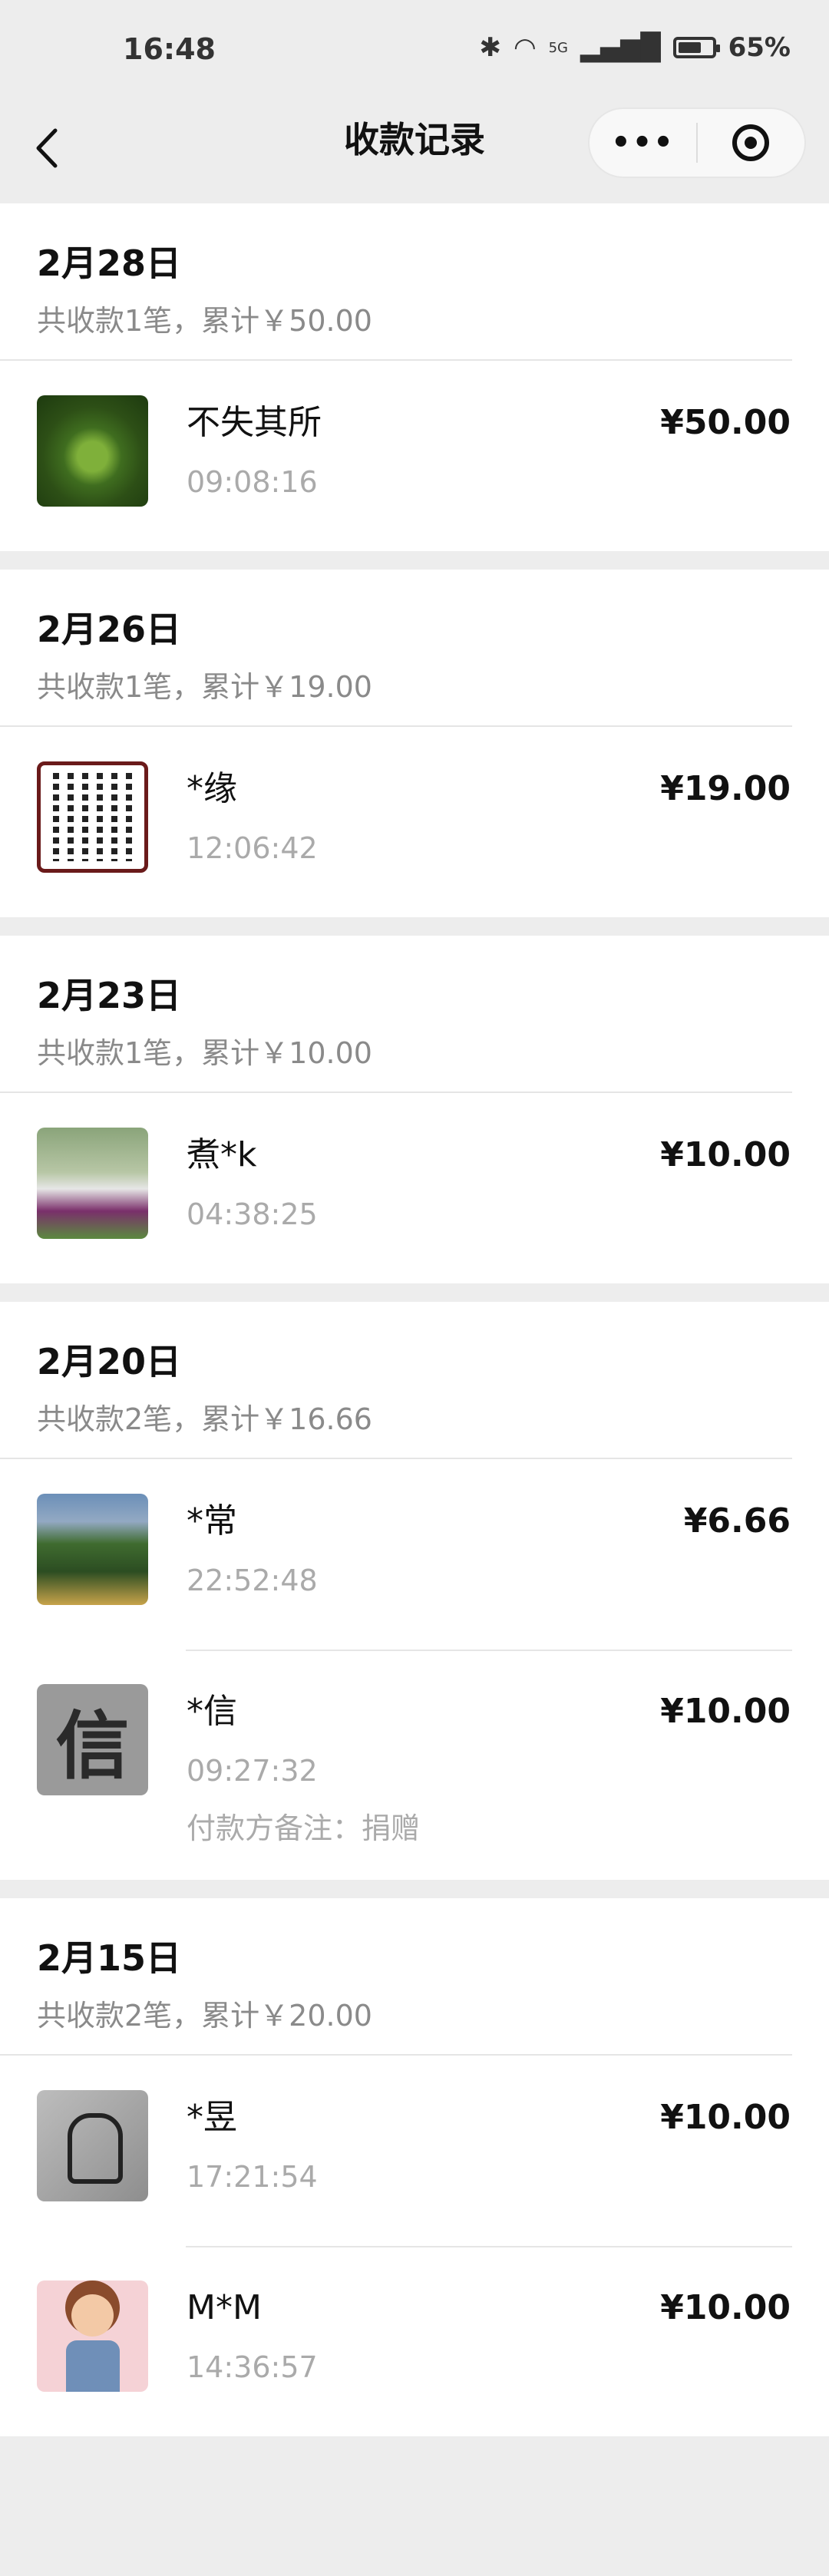  I want to click on status-time: 16:48, so click(169, 49).